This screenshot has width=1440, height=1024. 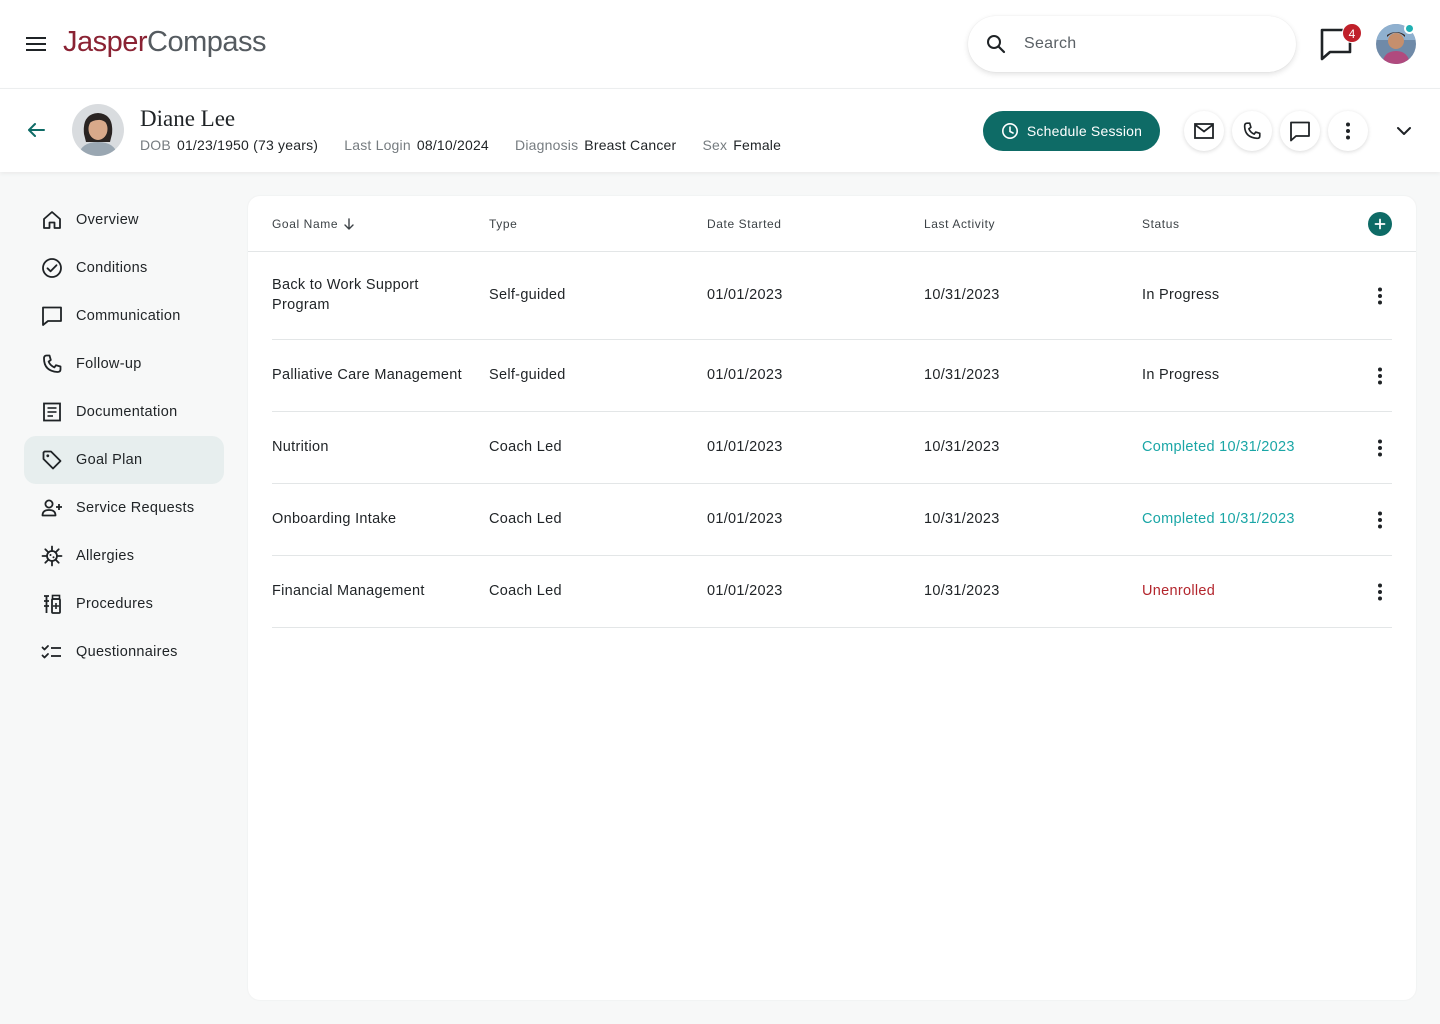 I want to click on sidebar-item-label: Communication, so click(x=128, y=316).